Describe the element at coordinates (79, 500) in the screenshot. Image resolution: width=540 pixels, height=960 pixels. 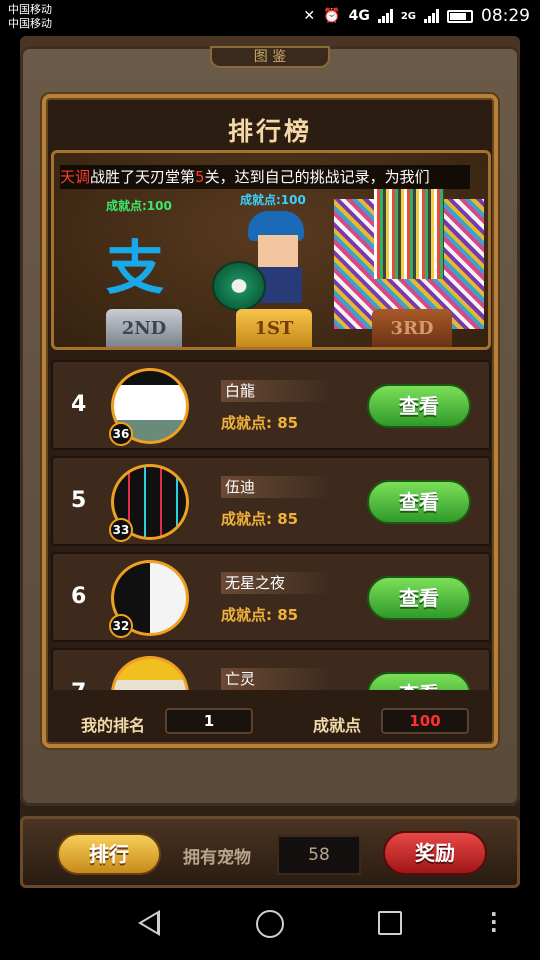
I see `rank-number: 5` at that location.